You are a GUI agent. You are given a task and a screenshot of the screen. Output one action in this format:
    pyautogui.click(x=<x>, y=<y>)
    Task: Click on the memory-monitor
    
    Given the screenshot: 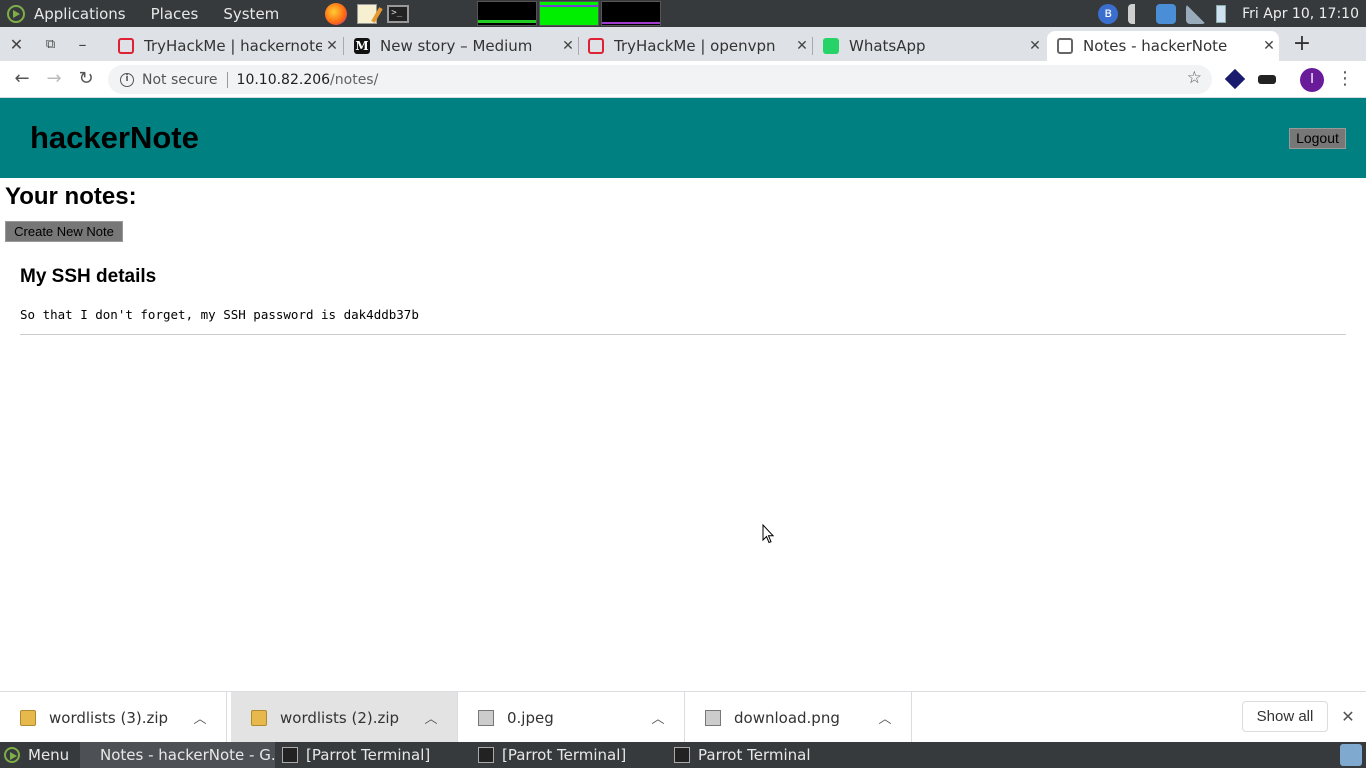 What is the action you would take?
    pyautogui.click(x=569, y=13)
    